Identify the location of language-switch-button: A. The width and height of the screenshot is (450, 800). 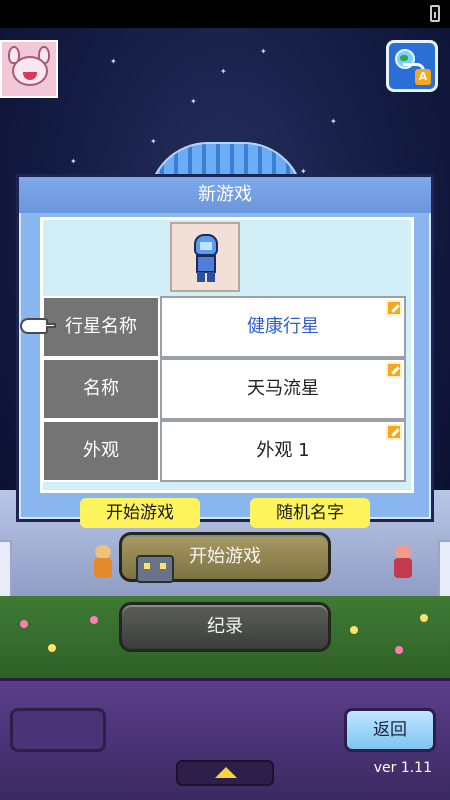
(412, 66).